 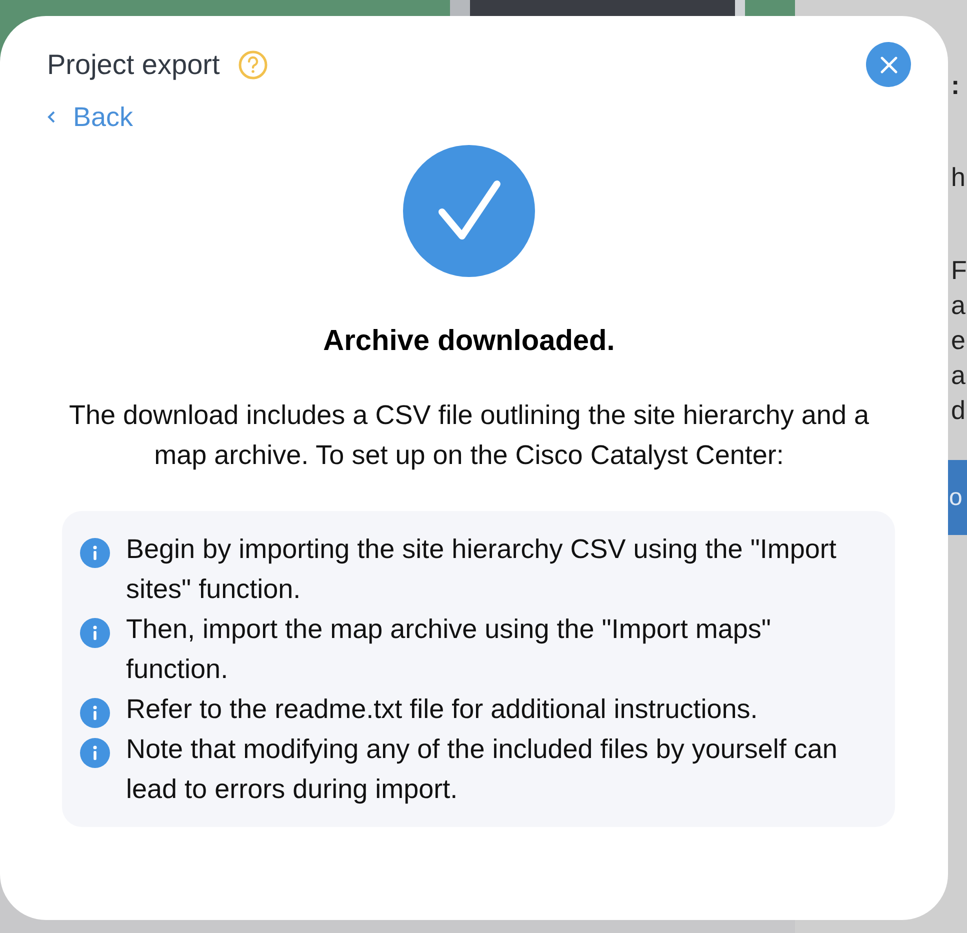 What do you see at coordinates (449, 649) in the screenshot?
I see `note-text: Then, import the map archive using the "Import maps" function.` at bounding box center [449, 649].